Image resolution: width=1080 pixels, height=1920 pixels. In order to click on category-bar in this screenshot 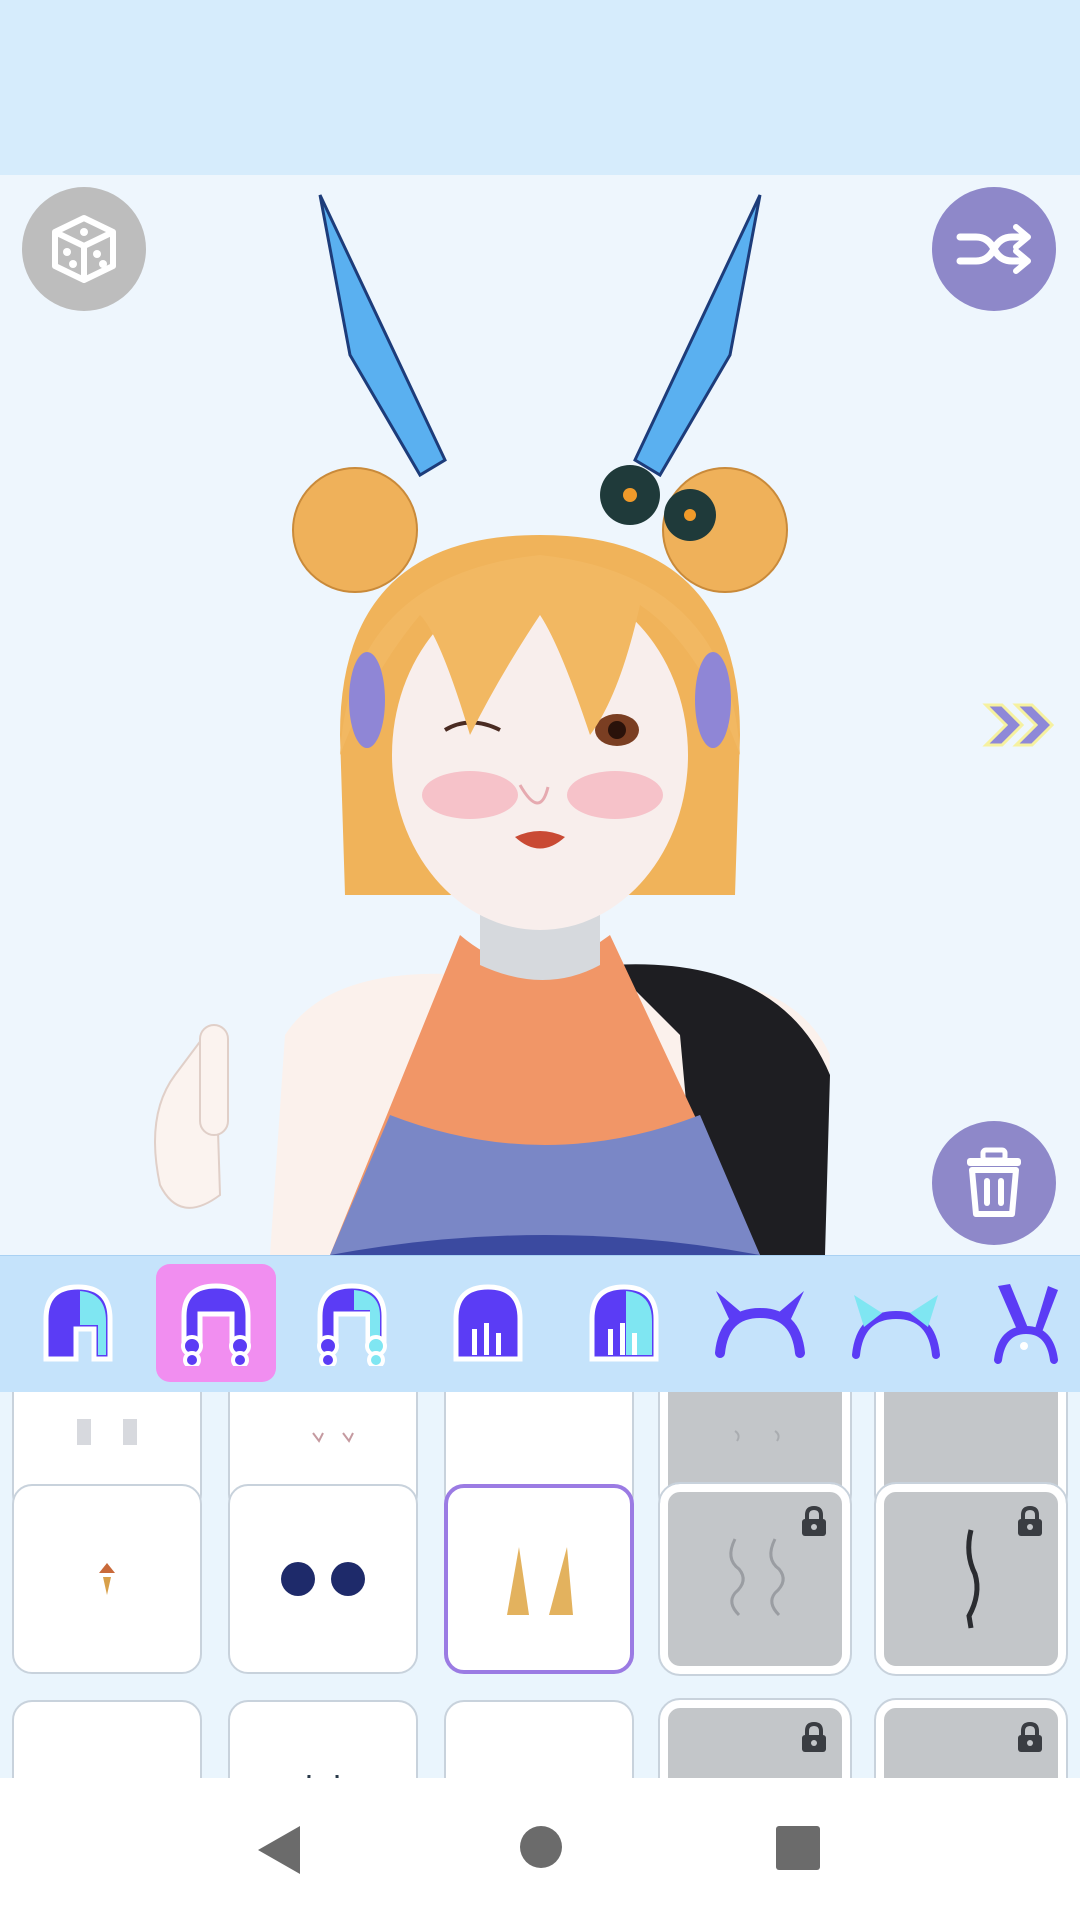, I will do `click(540, 1324)`.